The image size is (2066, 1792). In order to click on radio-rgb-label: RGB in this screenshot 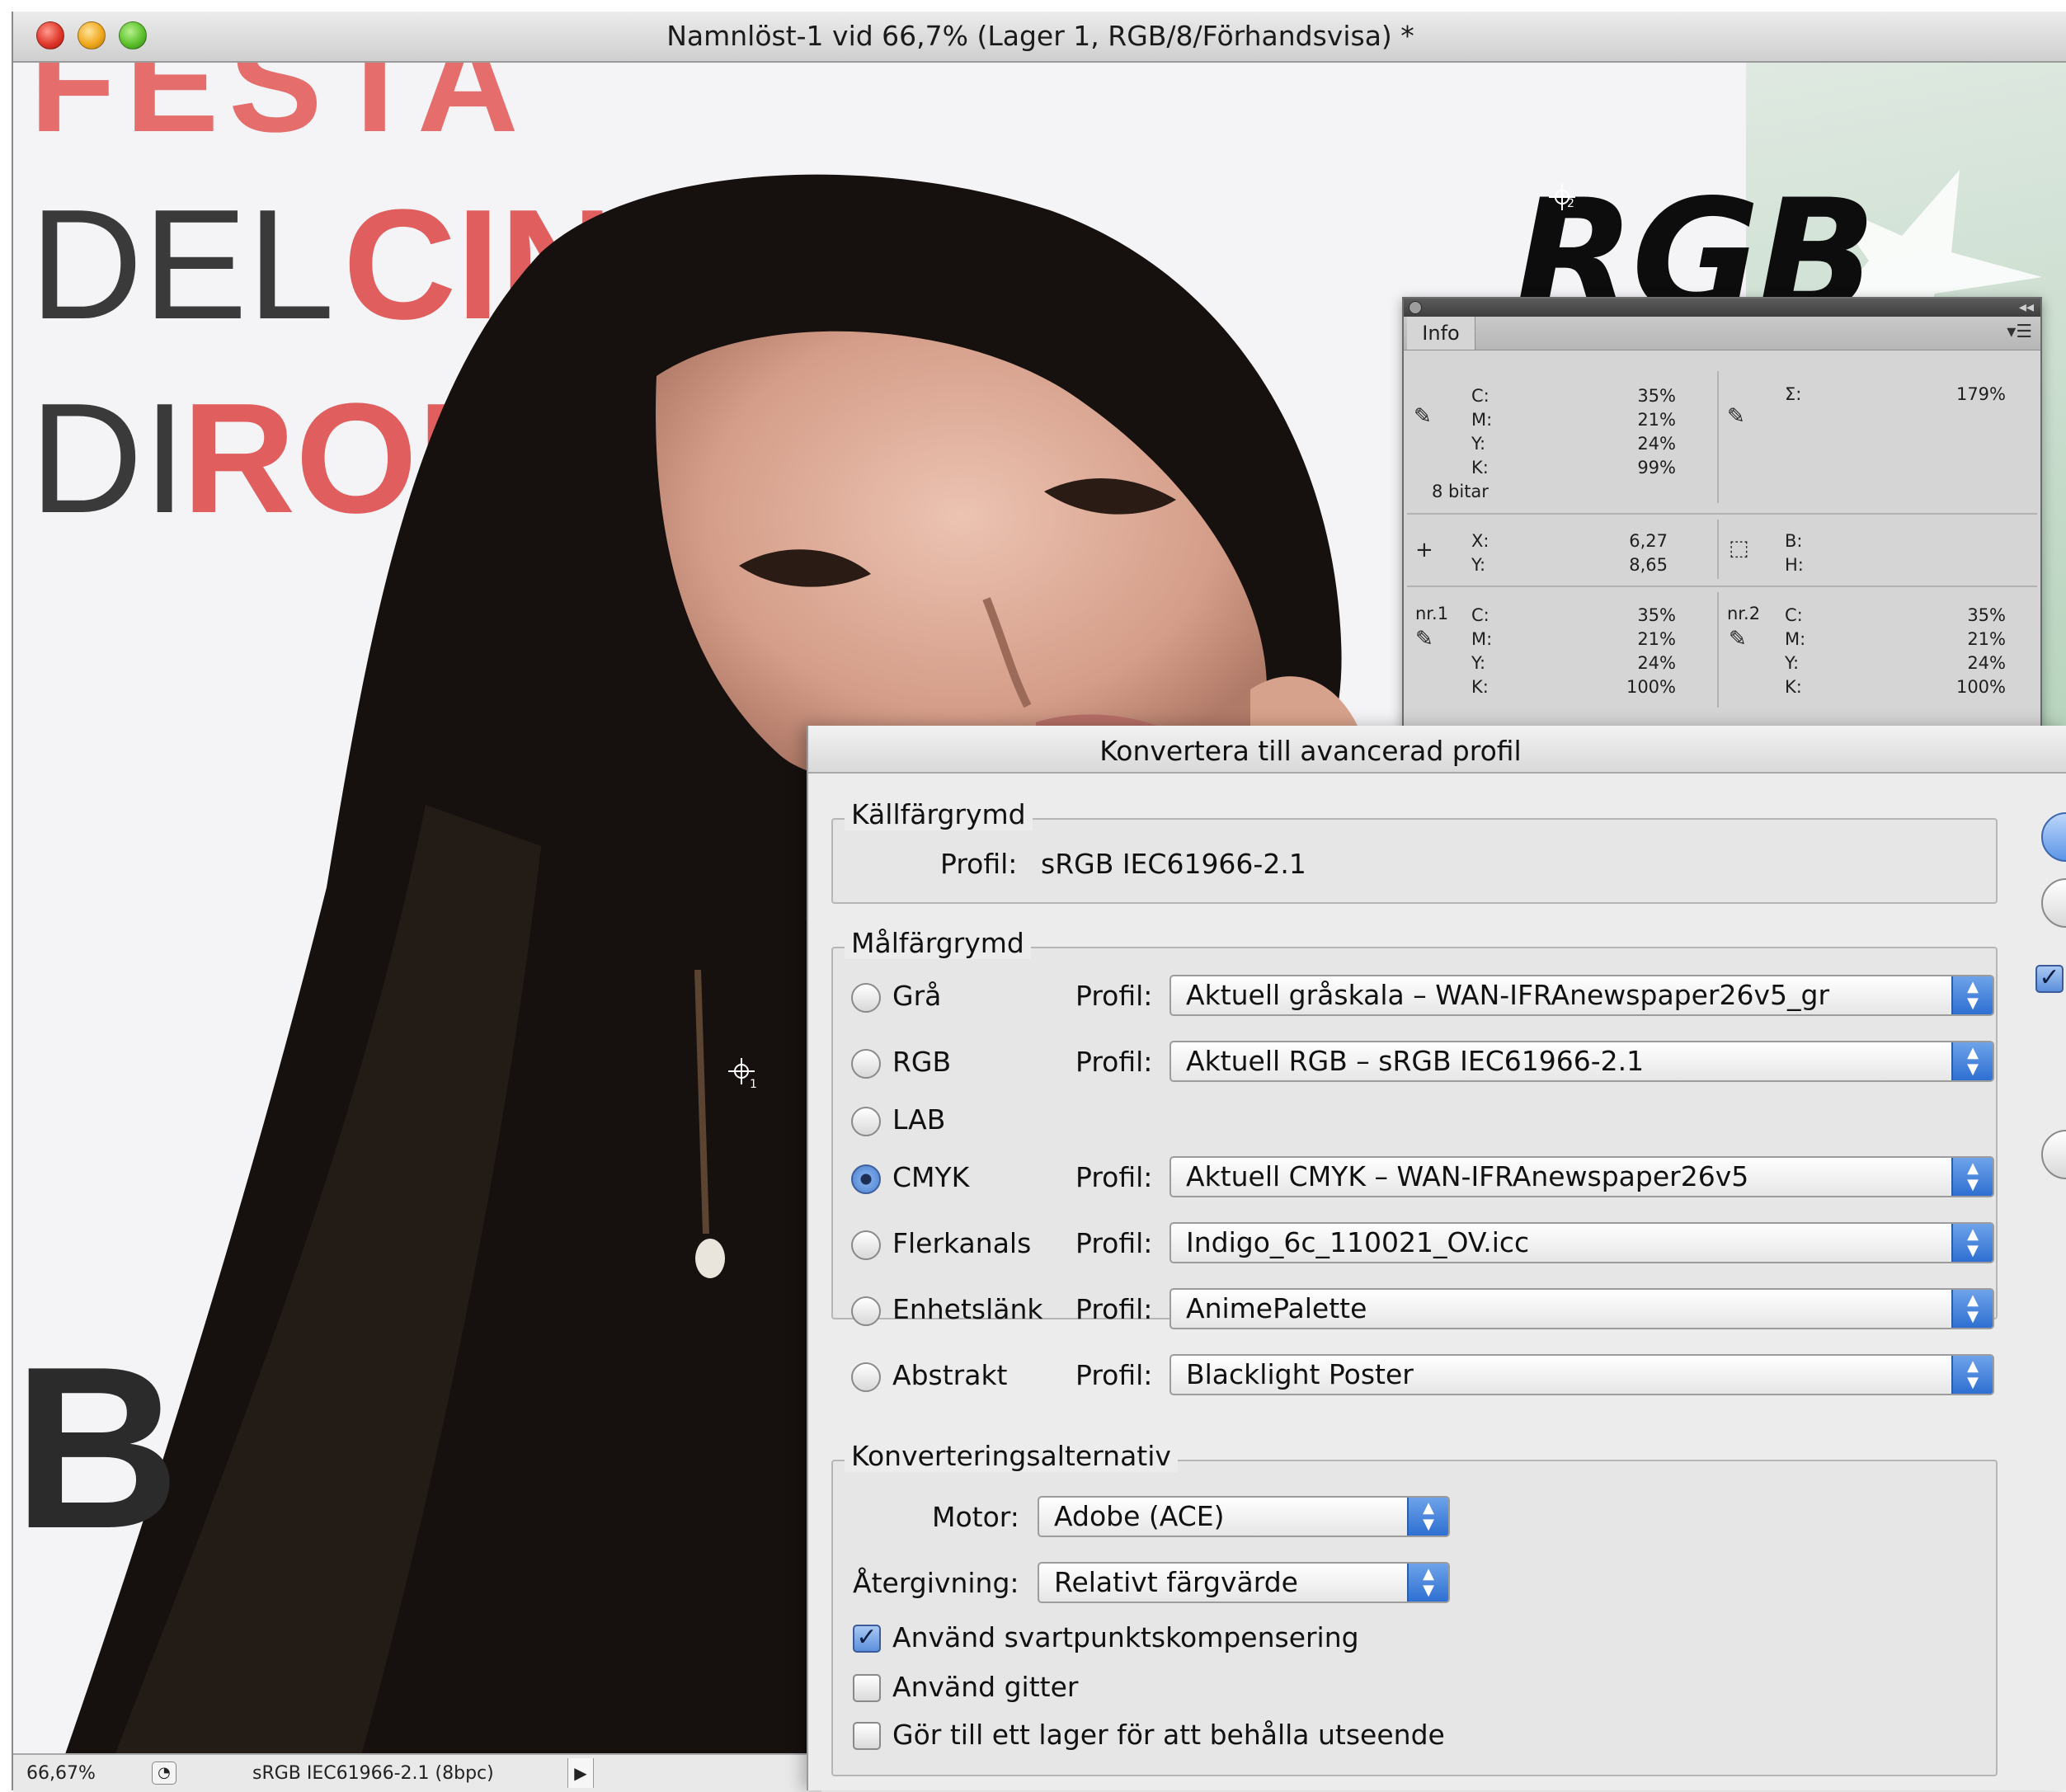, I will do `click(922, 1062)`.